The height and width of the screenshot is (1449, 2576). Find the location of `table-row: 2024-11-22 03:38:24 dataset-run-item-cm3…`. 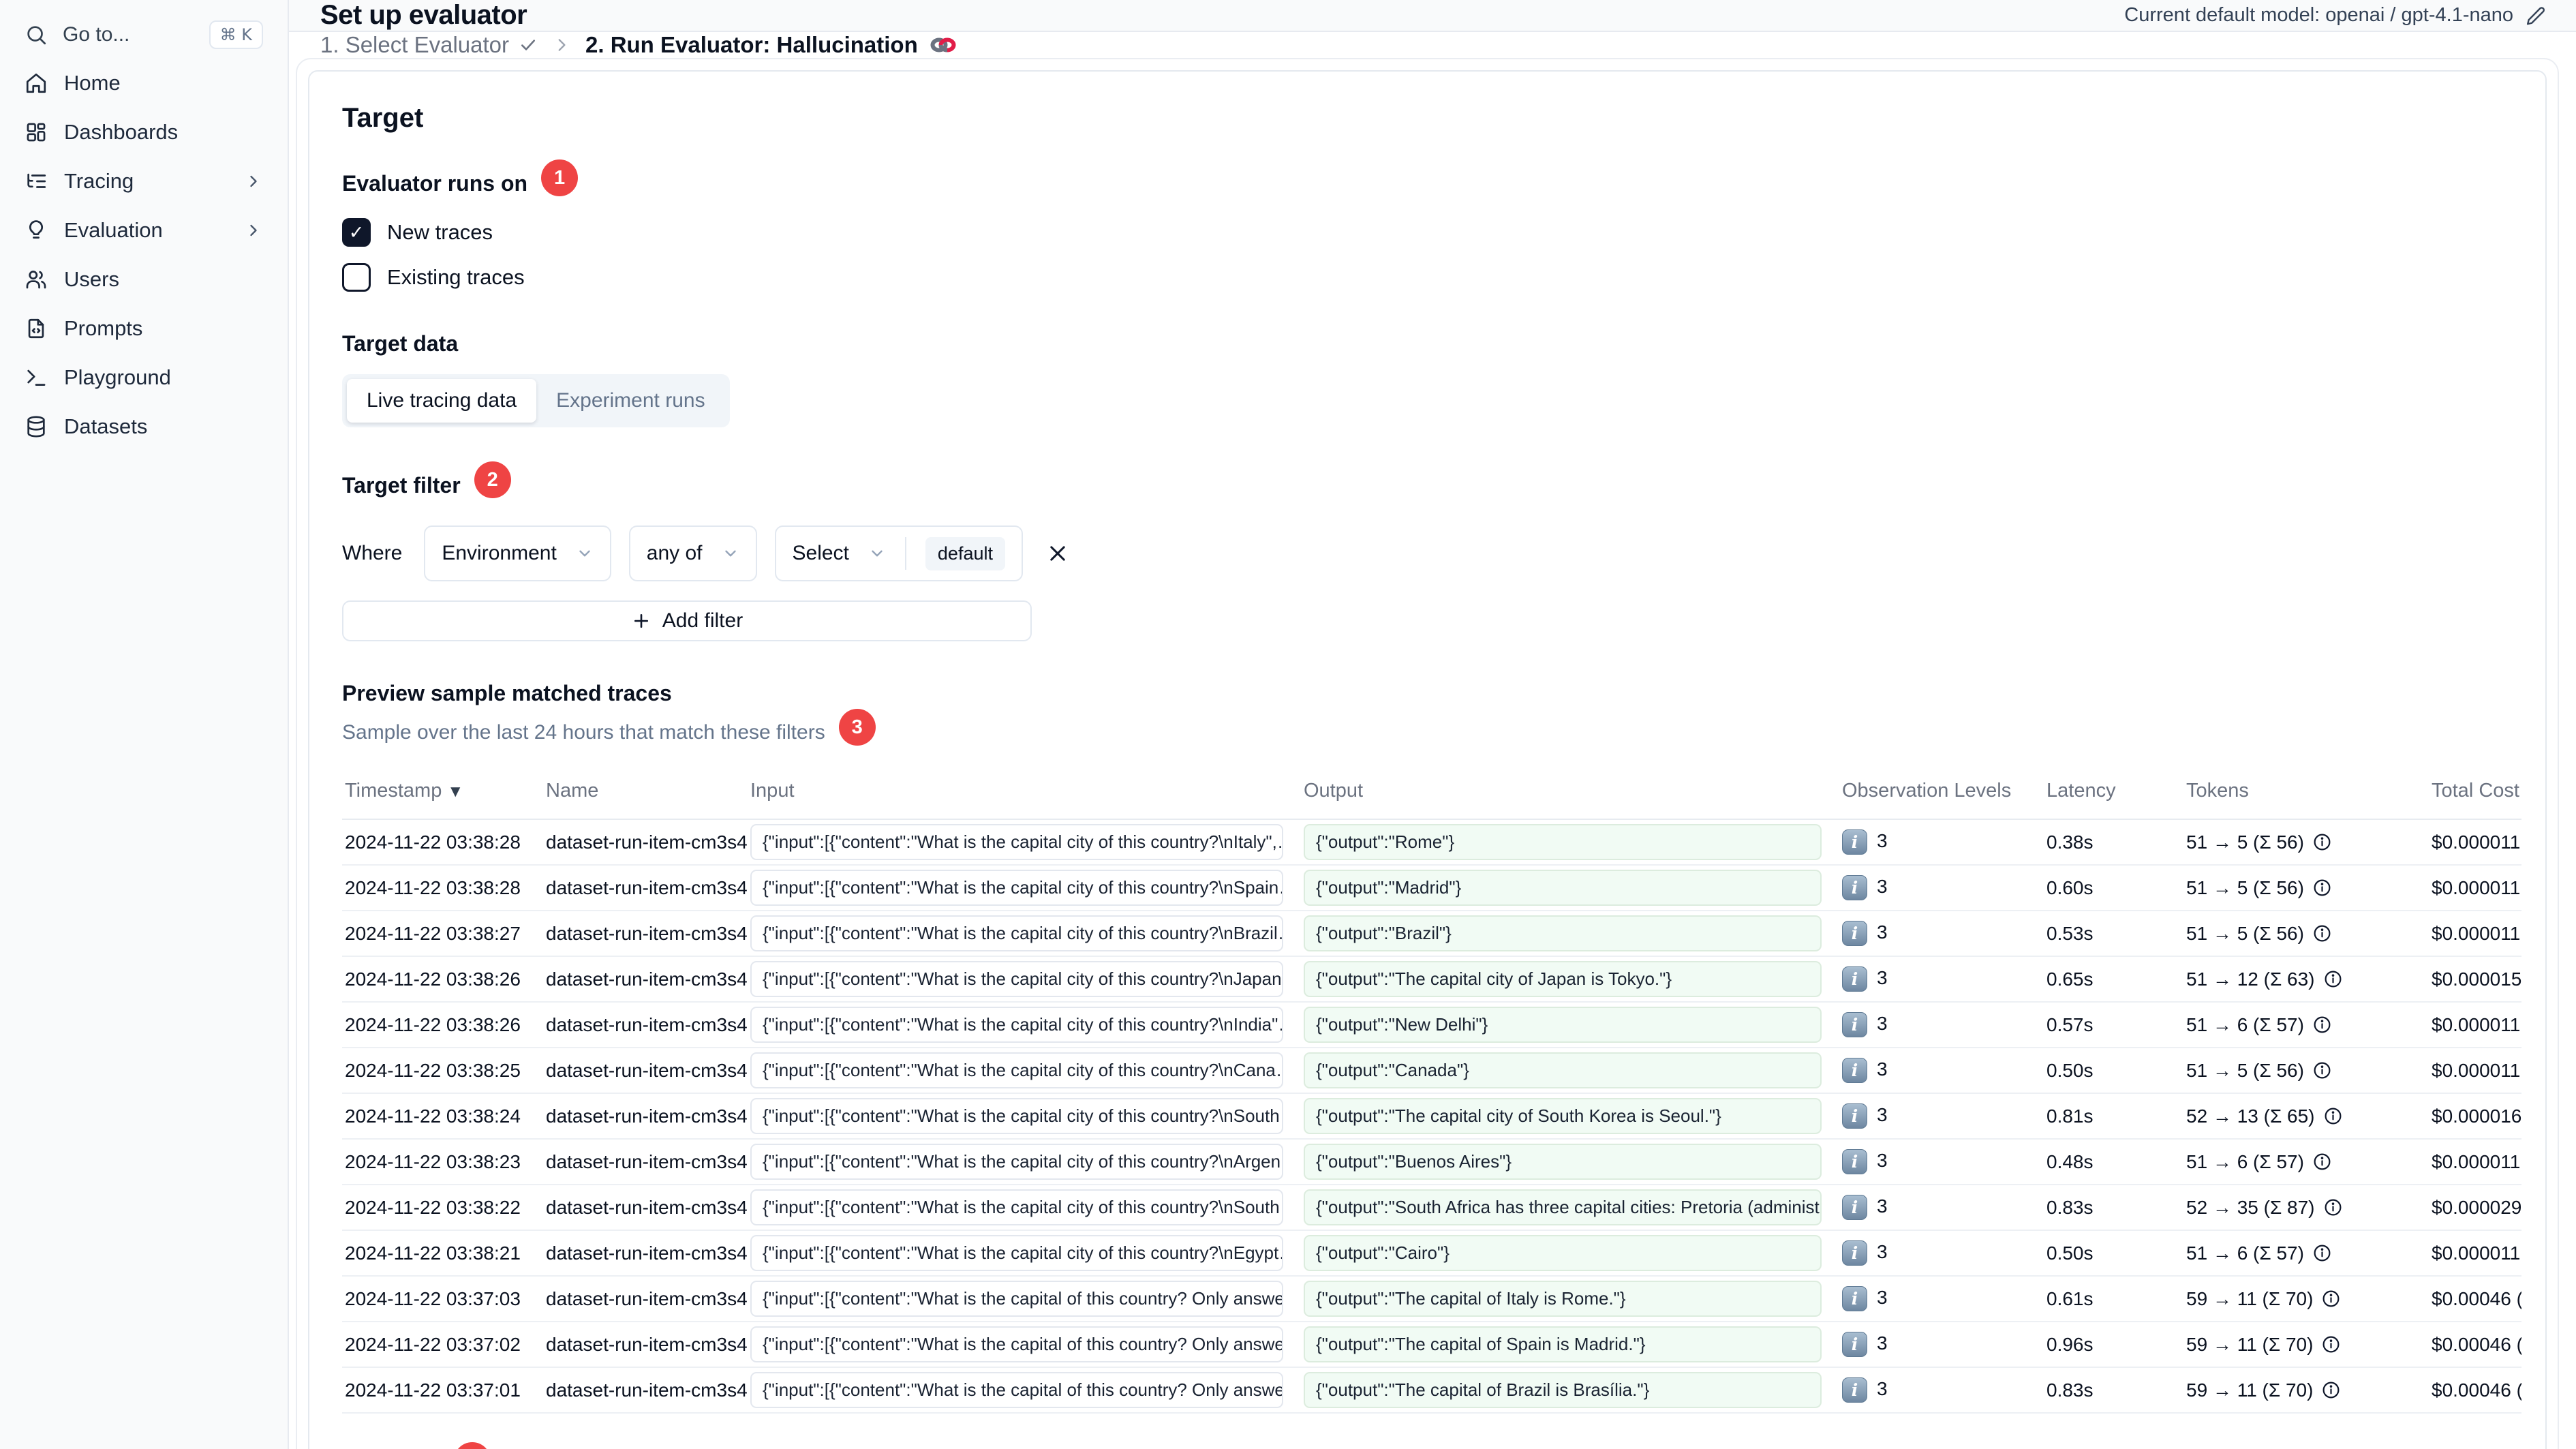

table-row: 2024-11-22 03:38:24 dataset-run-item-cm3… is located at coordinates (1431, 1116).